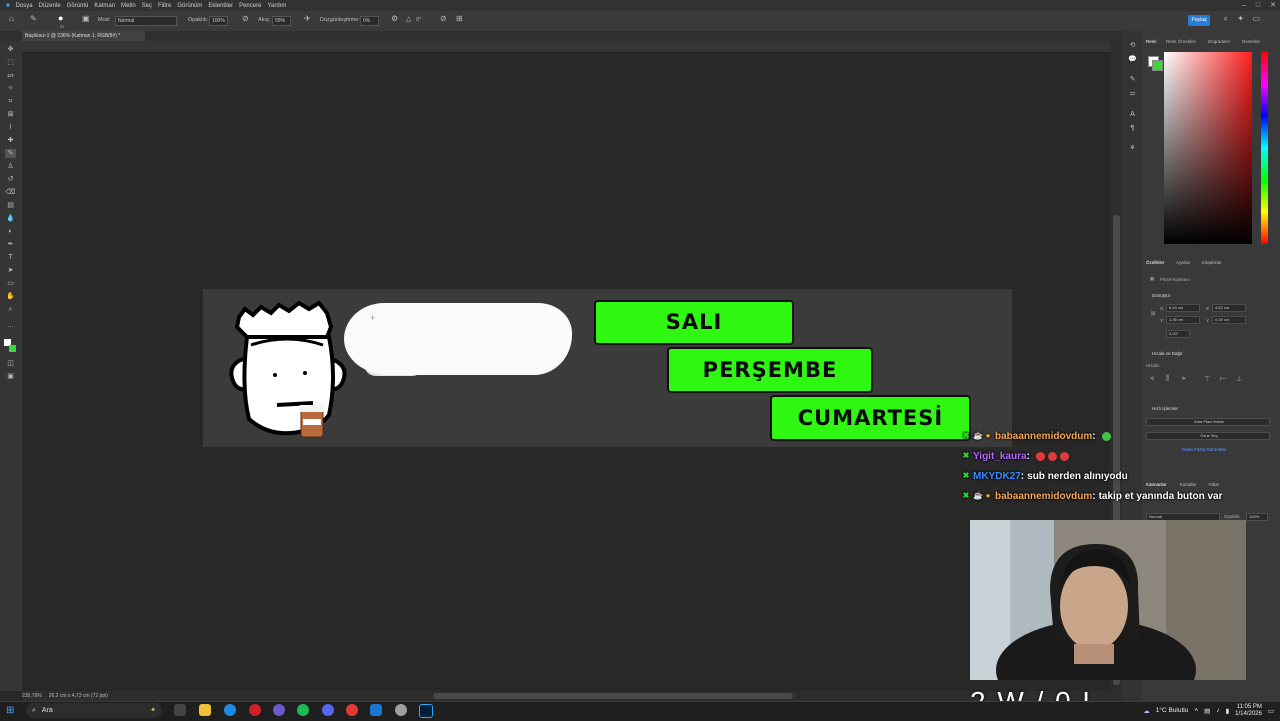  I want to click on eyedropper-icon: ⌇, so click(10, 127).